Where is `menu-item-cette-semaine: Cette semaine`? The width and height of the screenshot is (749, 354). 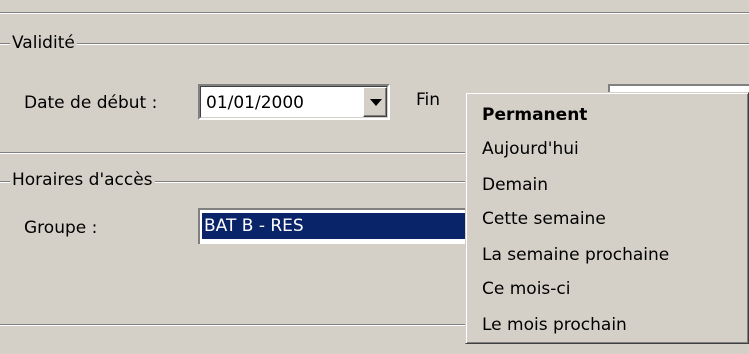 menu-item-cette-semaine: Cette semaine is located at coordinates (544, 219).